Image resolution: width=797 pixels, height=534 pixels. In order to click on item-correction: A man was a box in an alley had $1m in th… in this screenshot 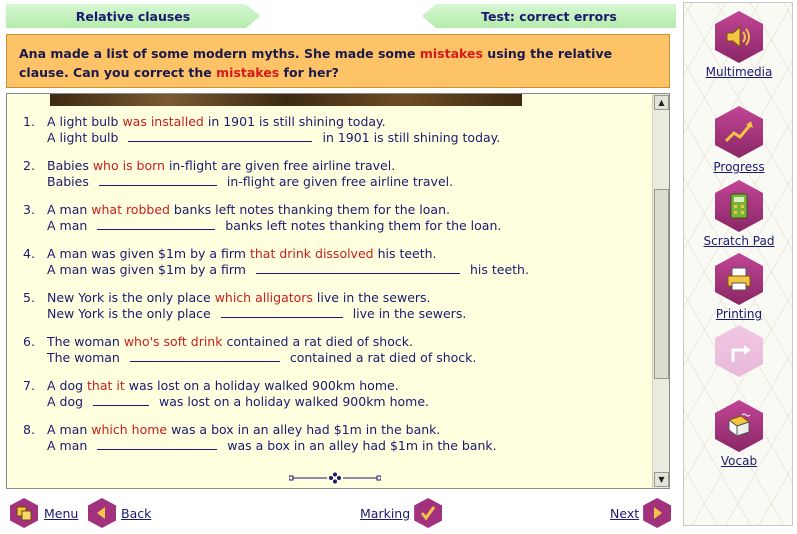, I will do `click(272, 446)`.